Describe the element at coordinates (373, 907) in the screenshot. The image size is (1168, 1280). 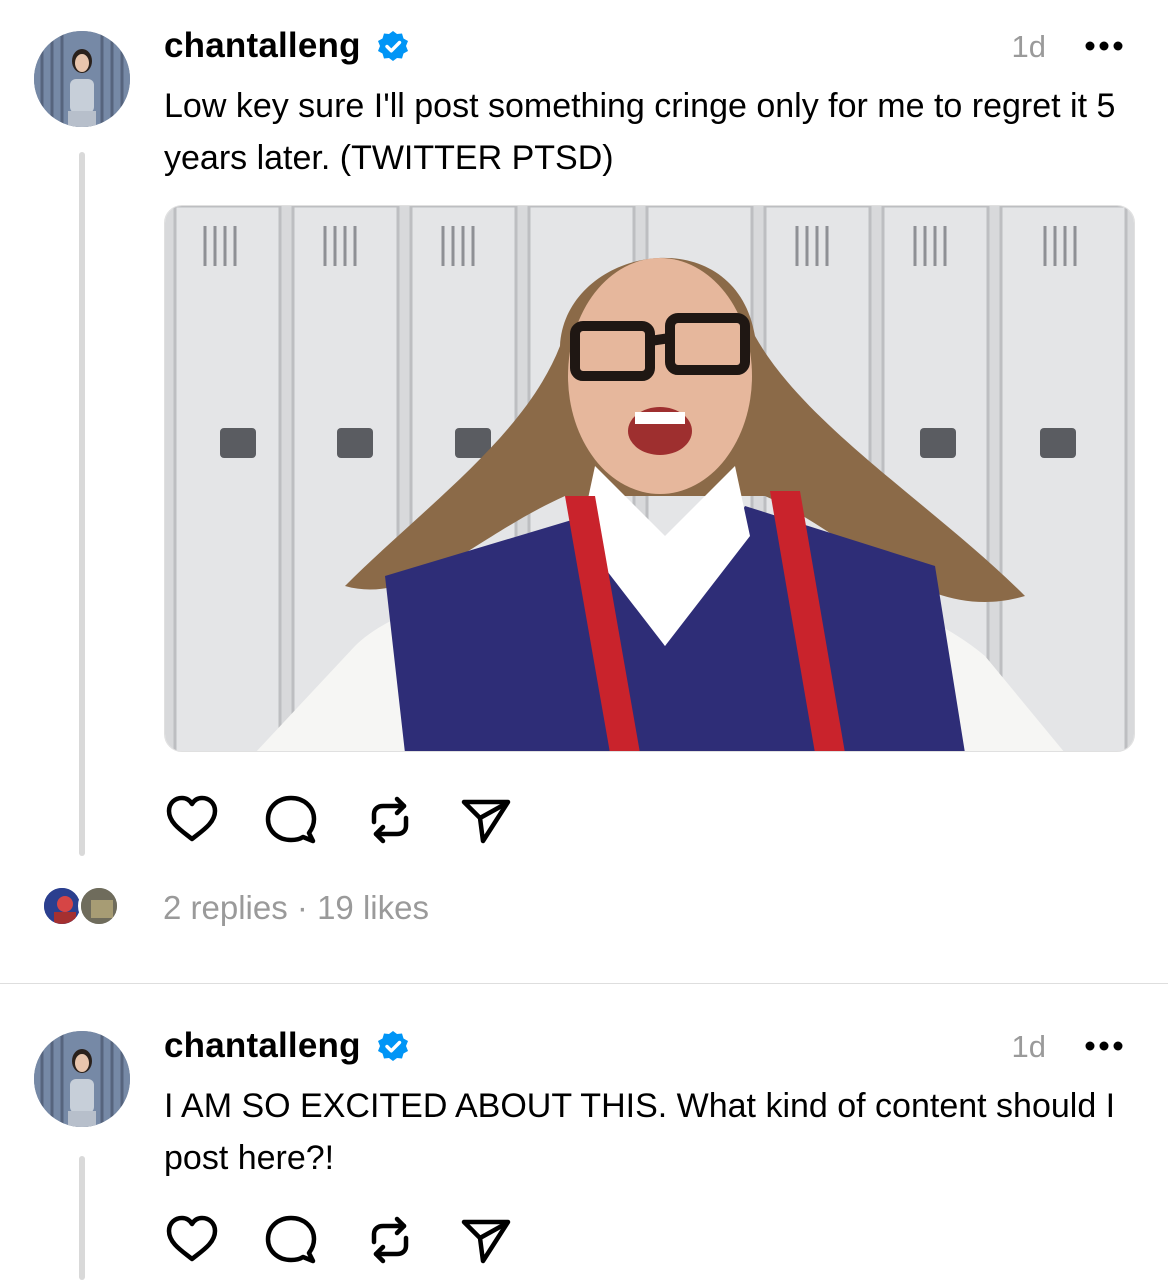
I see `likes-count: 19 likes` at that location.